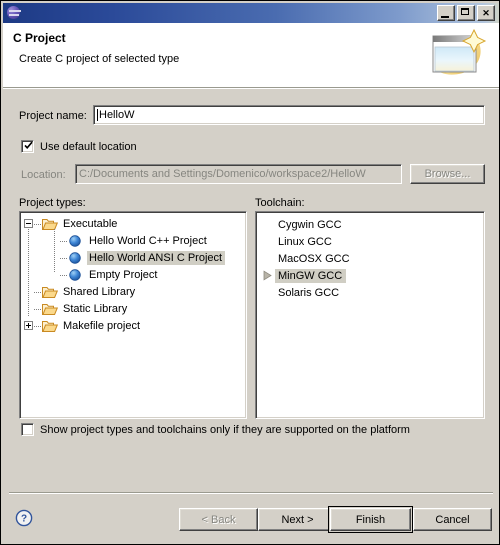 This screenshot has height=545, width=500. I want to click on next-button: Next >, so click(297, 519).